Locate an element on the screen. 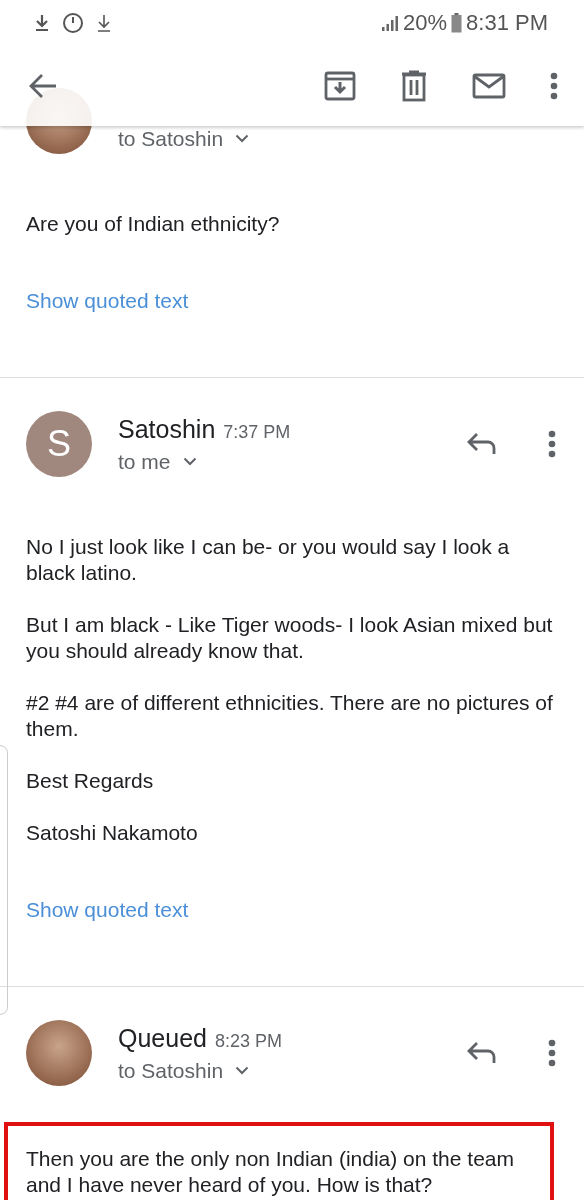 This screenshot has height=1200, width=584. signal-icon is located at coordinates (390, 23).